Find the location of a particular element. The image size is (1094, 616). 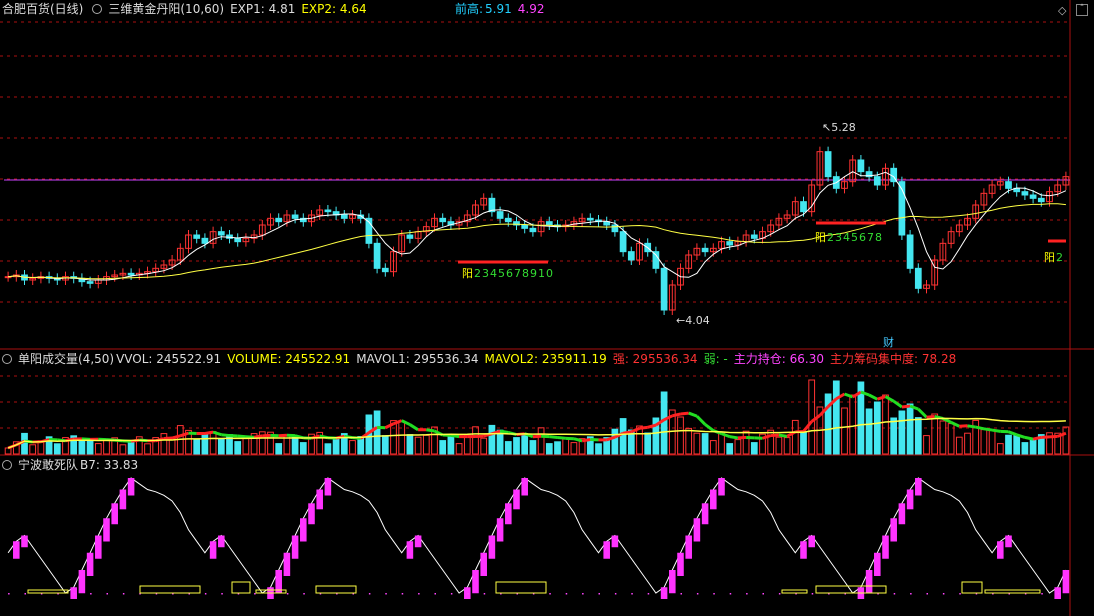

arrow-icon: ↖ is located at coordinates (827, 127).